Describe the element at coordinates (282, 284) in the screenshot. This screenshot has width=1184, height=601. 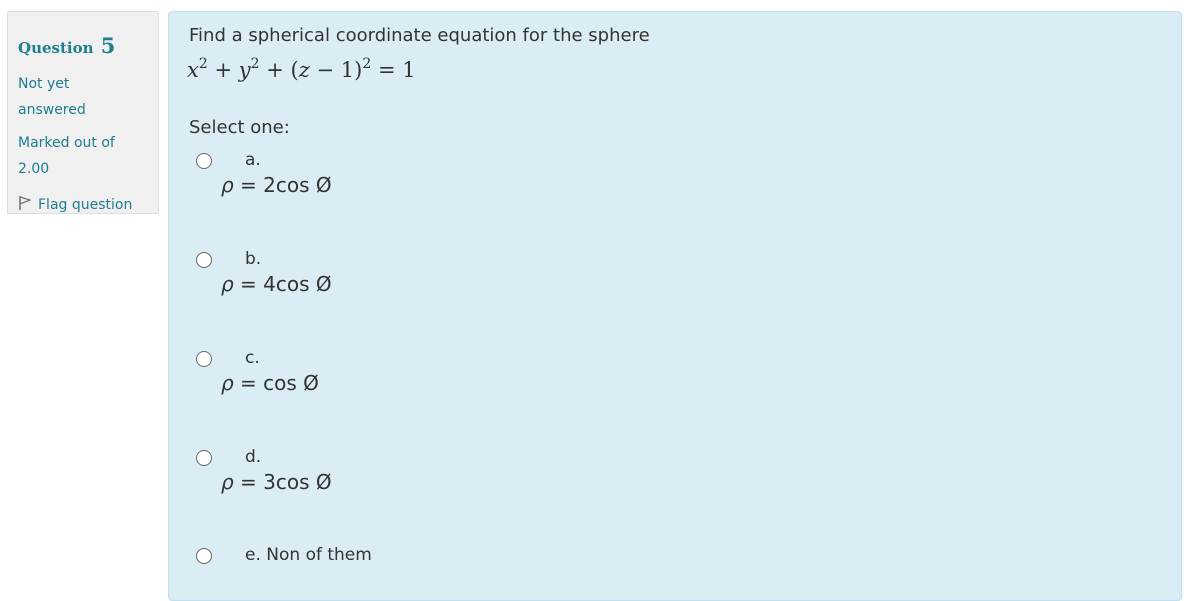
I see `formula-text: = 4cos Ø` at that location.